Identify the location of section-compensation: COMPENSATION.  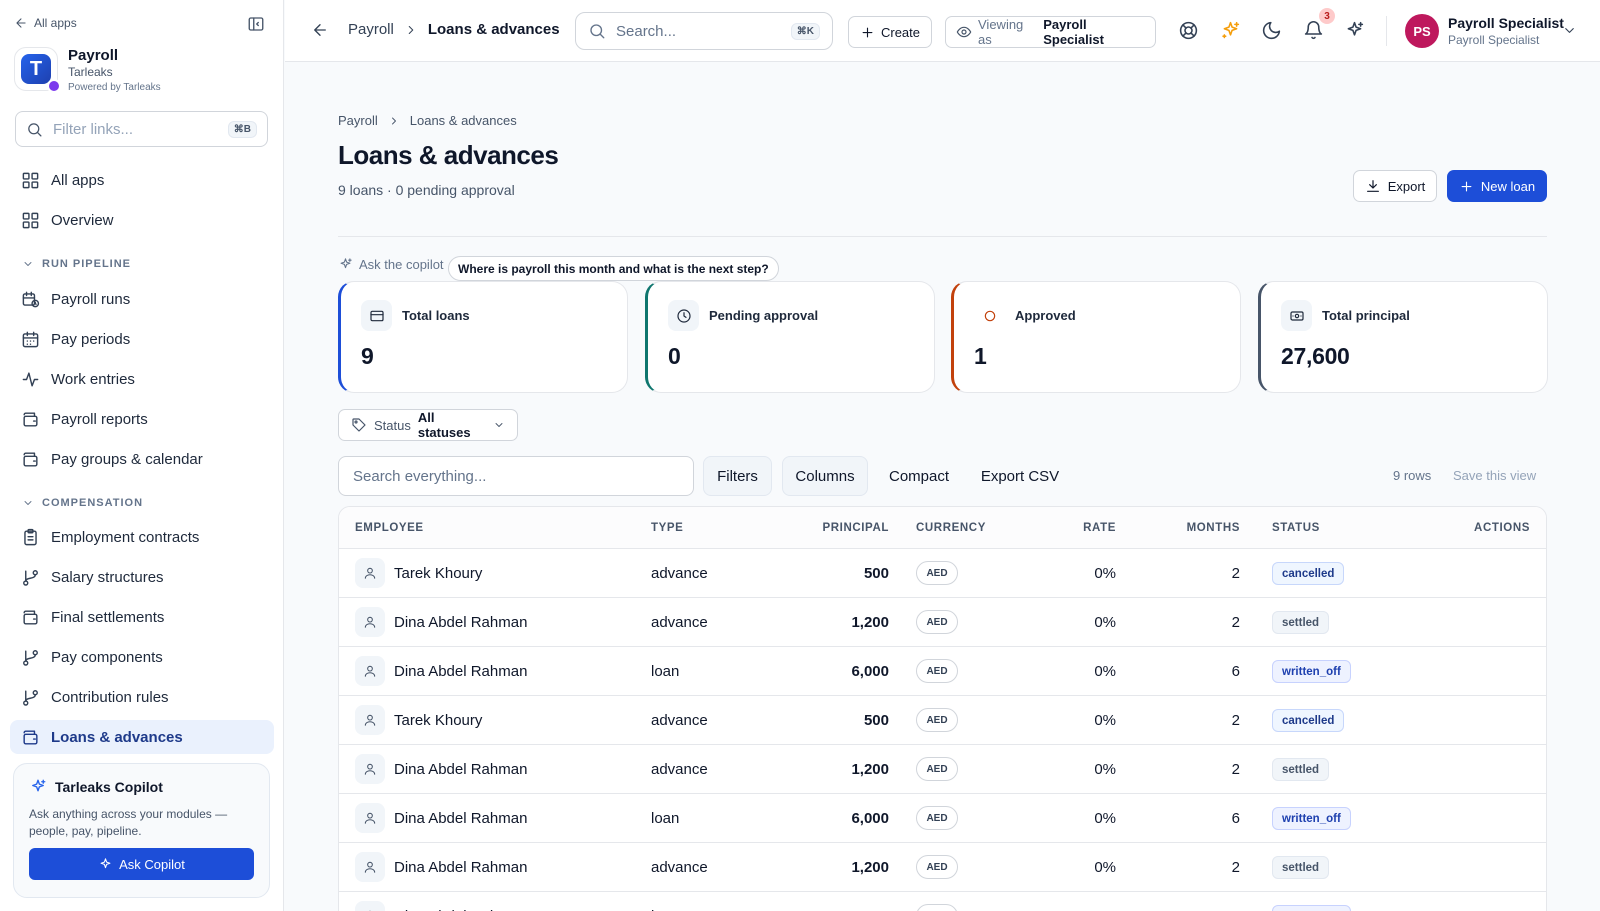
(82, 503).